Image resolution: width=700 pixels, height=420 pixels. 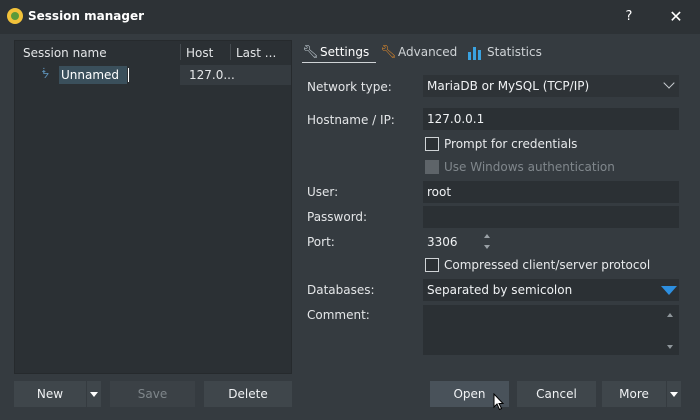 What do you see at coordinates (634, 394) in the screenshot?
I see `more-button: More` at bounding box center [634, 394].